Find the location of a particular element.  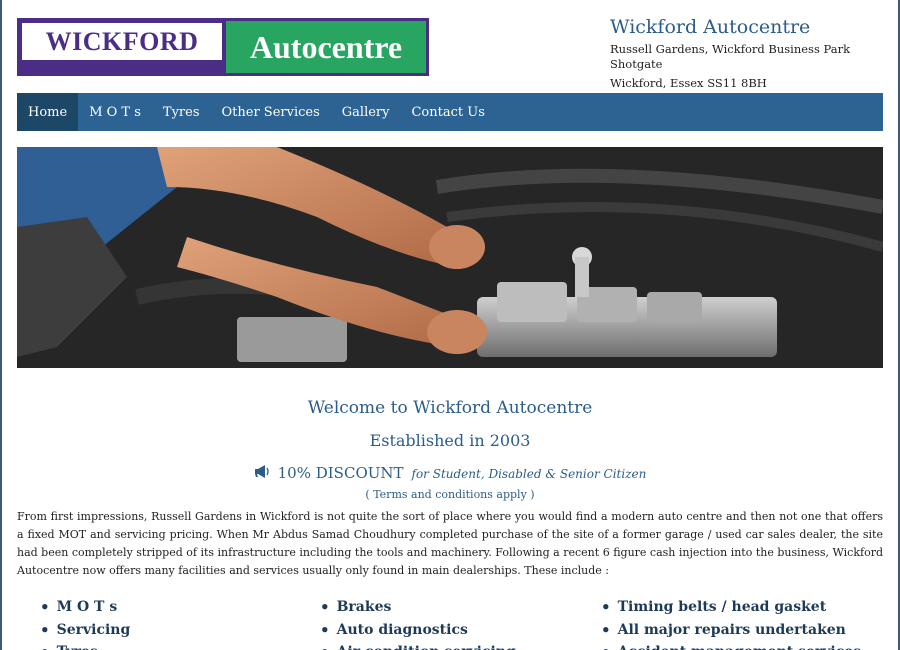

discount-percent: 10% DISCOUNT is located at coordinates (340, 473).